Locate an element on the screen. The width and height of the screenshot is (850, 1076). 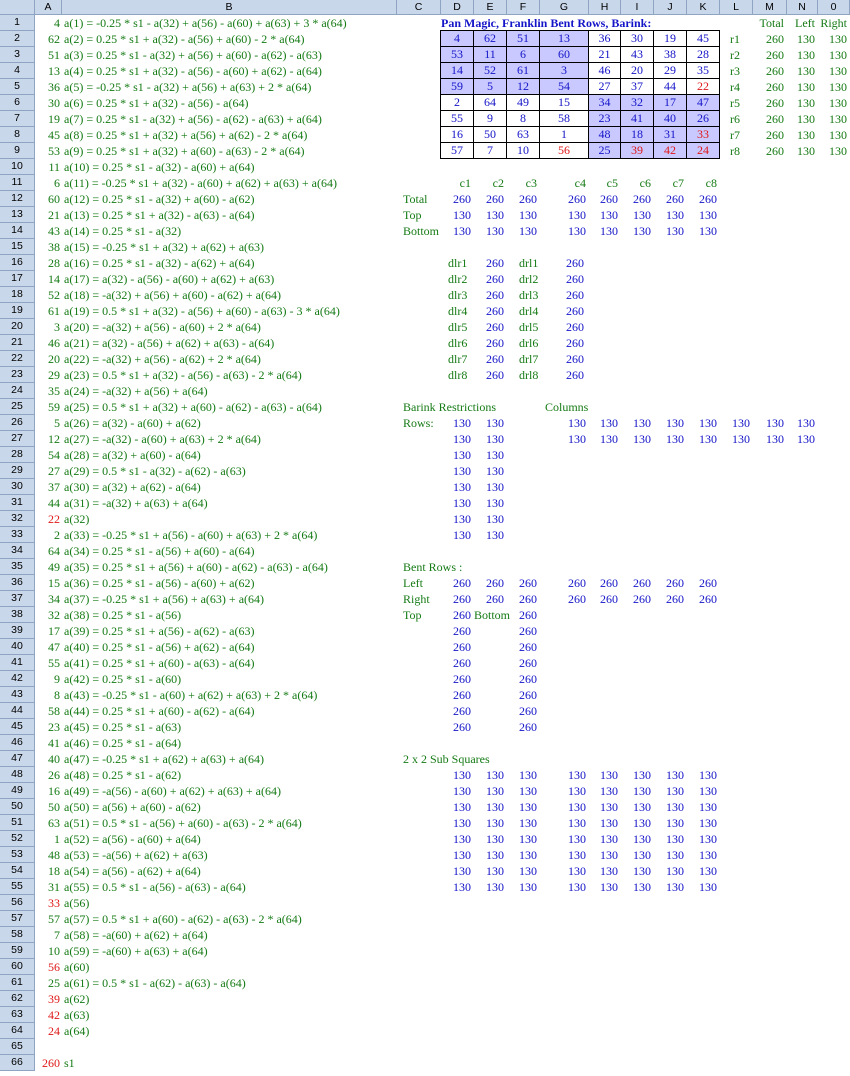
cell-b28: a(28) = a(32) + a(60) - a(64) is located at coordinates (132, 455).